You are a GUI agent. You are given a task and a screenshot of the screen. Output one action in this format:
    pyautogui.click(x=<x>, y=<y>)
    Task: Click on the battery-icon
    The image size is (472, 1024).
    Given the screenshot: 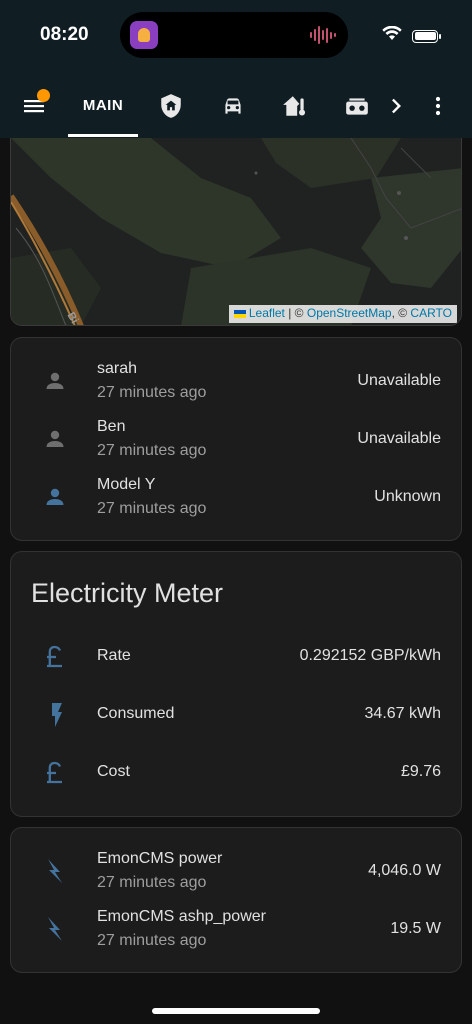 What is the action you would take?
    pyautogui.click(x=426, y=36)
    